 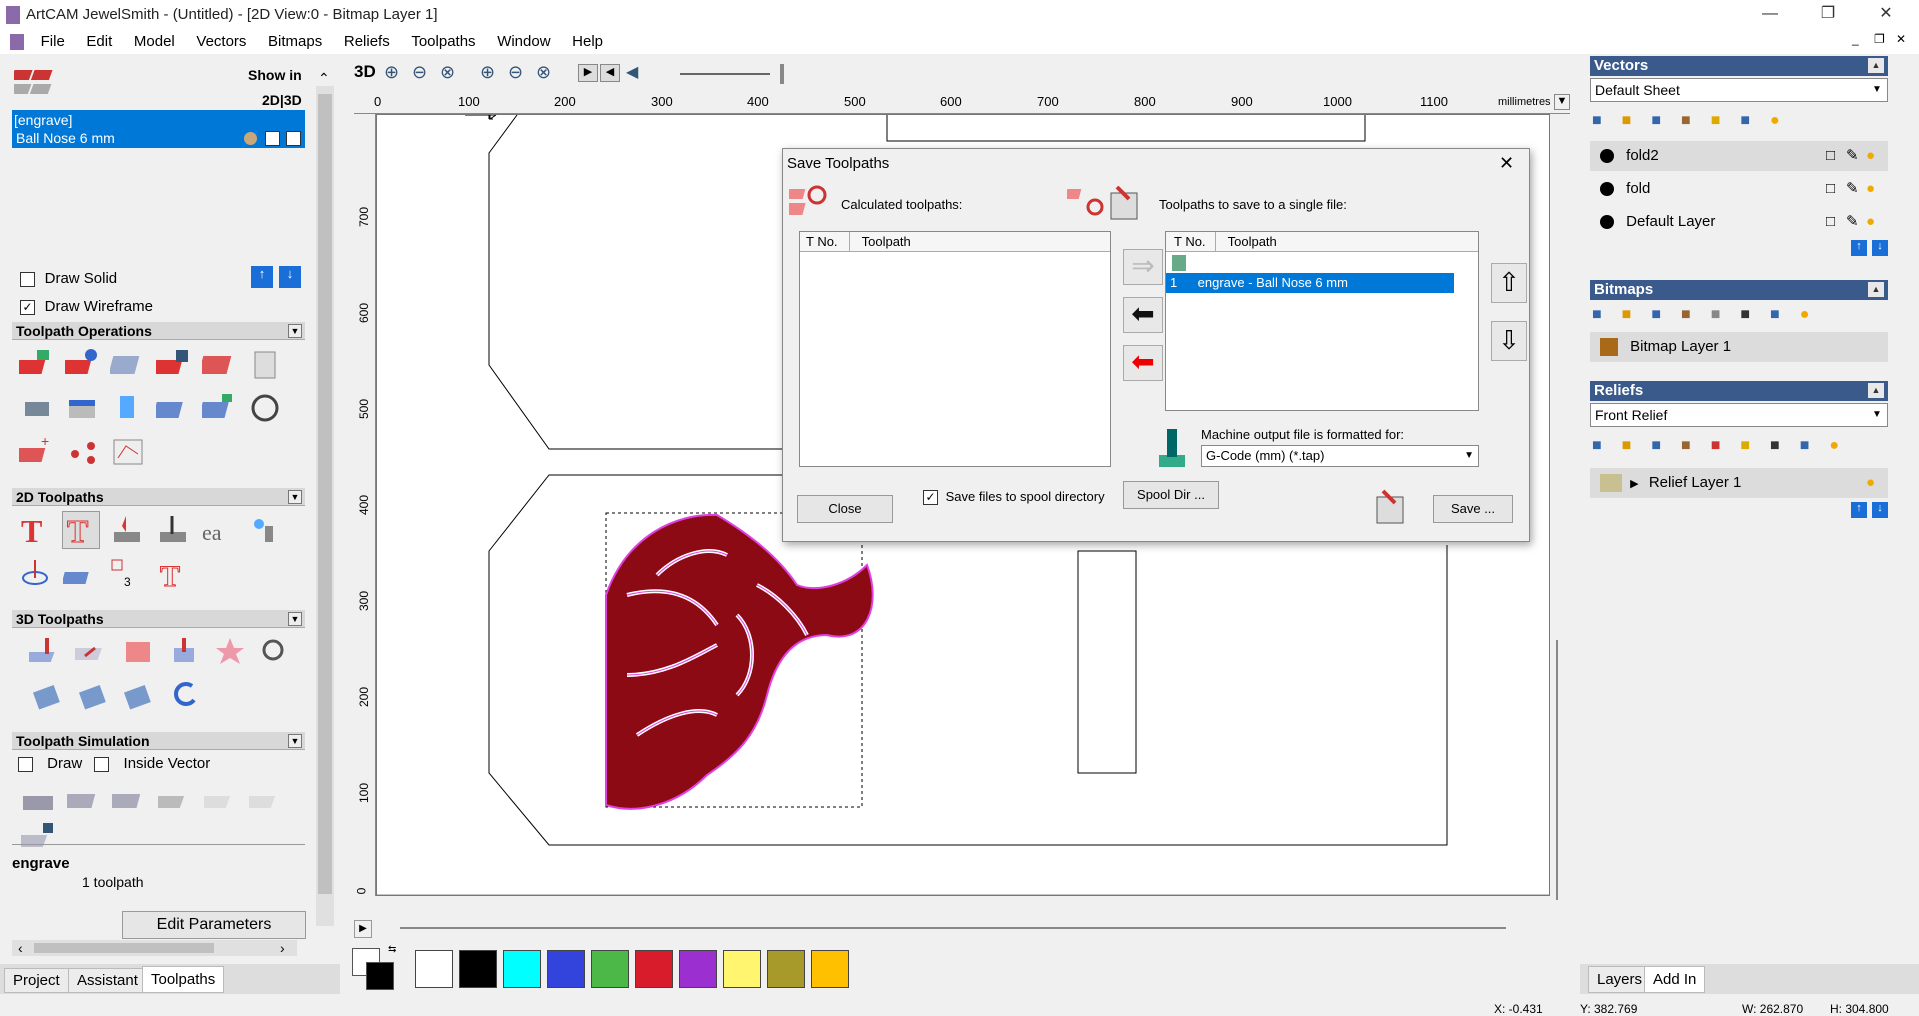 I want to click on draw-wireframe-row: ✓ Draw Wireframe, so click(x=86, y=307).